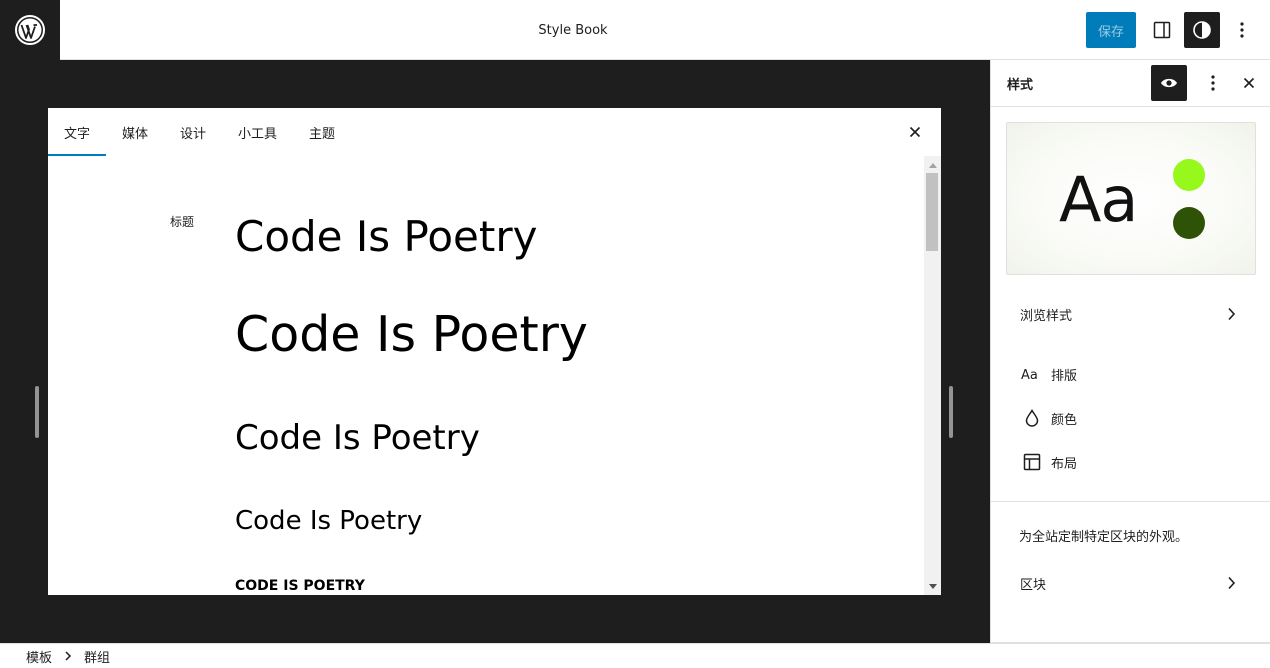 The width and height of the screenshot is (1270, 668). Describe the element at coordinates (1064, 376) in the screenshot. I see `menu-item-label: 排版` at that location.